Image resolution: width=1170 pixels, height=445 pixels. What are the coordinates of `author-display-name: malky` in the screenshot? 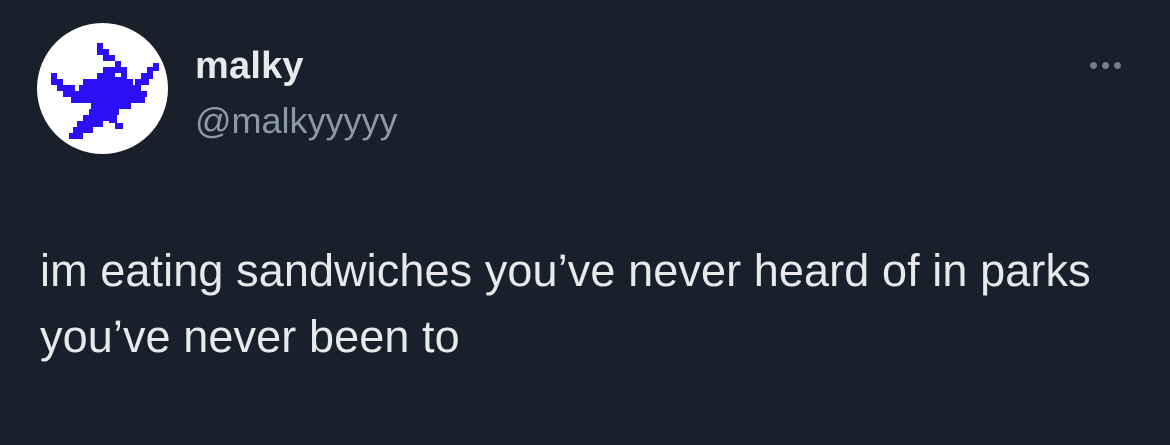 It's located at (249, 66).